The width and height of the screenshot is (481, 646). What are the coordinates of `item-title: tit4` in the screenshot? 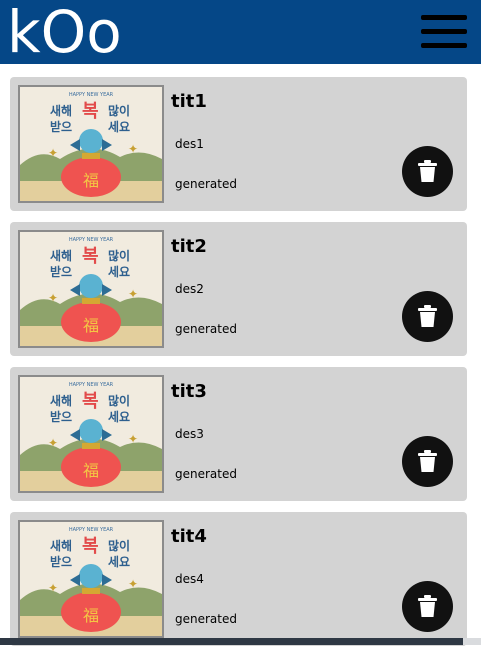 It's located at (189, 536).